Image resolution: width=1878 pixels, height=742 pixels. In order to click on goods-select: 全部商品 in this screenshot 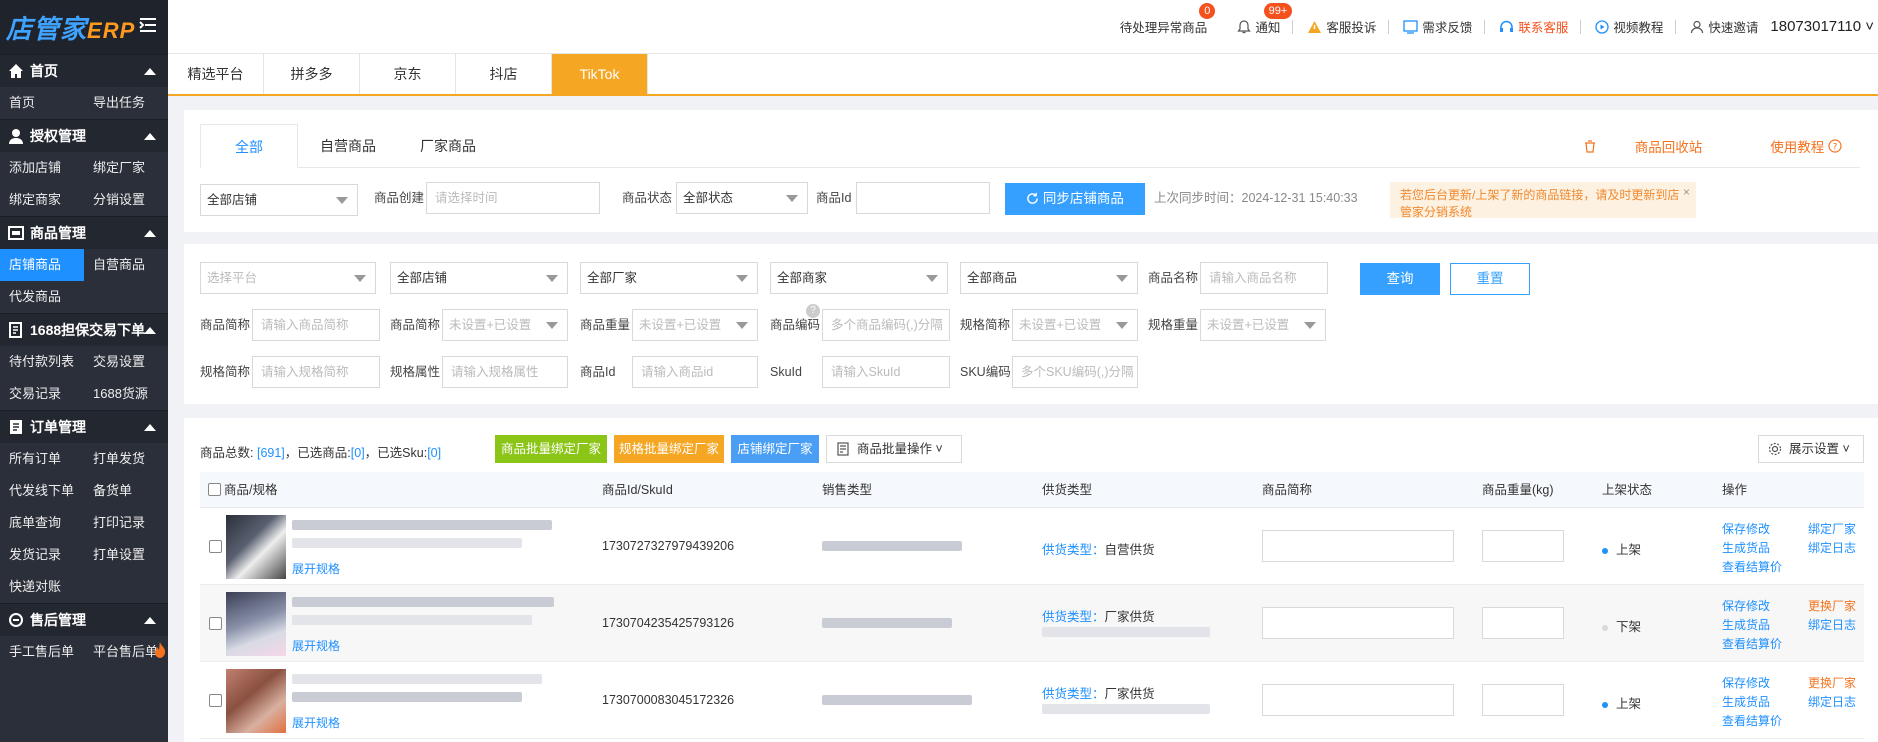, I will do `click(1049, 278)`.